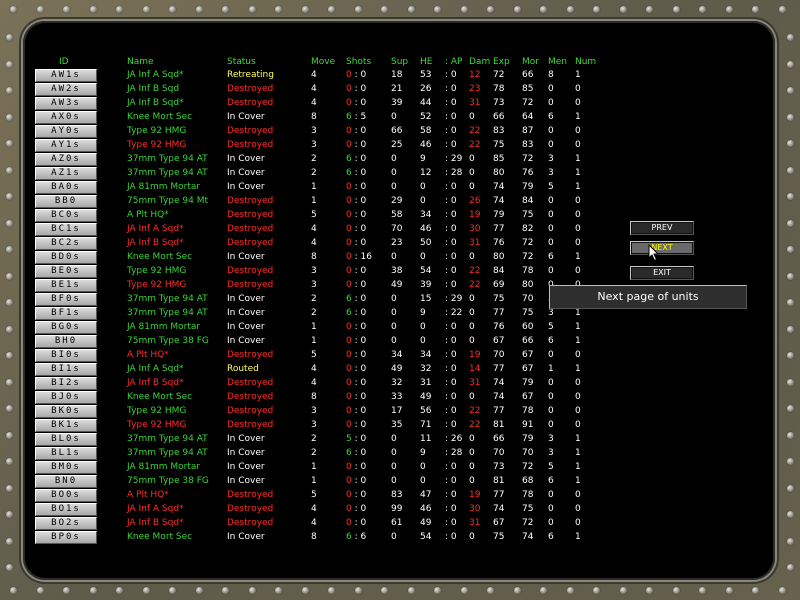 This screenshot has width=800, height=600. I want to click on unit-id-button: BC0s, so click(66, 215).